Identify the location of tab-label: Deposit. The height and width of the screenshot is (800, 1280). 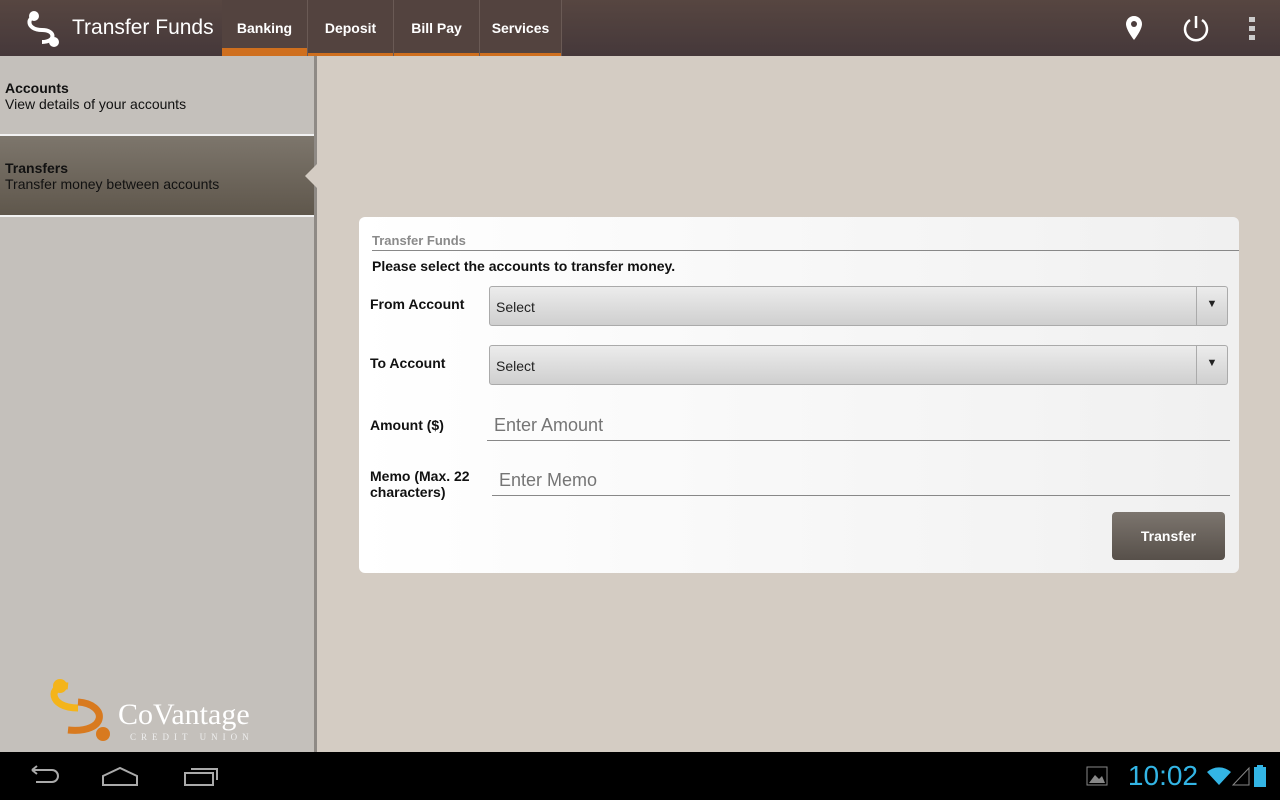
(350, 28).